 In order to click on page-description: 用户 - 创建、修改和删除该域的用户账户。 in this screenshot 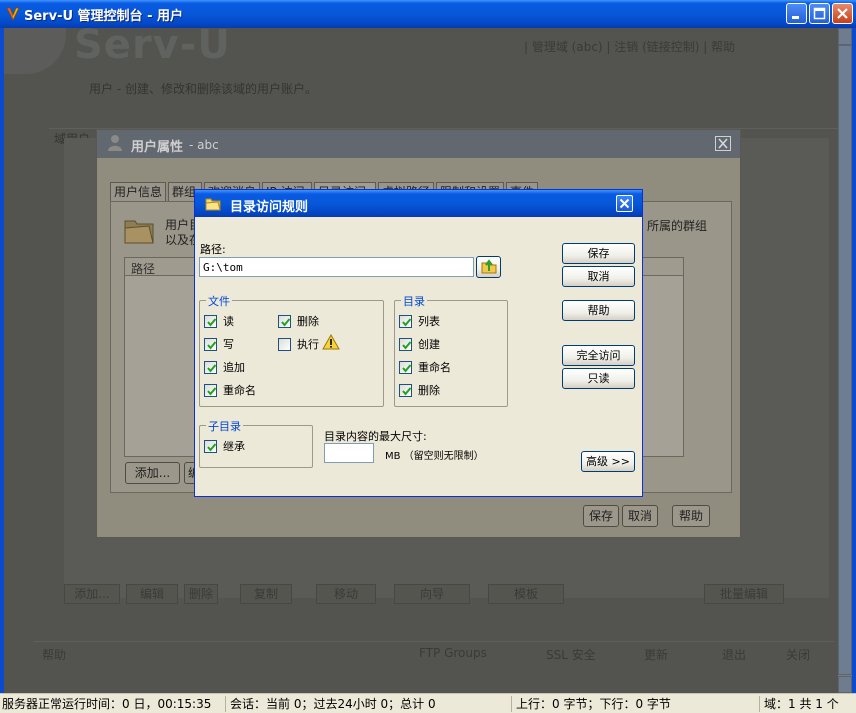, I will do `click(203, 89)`.